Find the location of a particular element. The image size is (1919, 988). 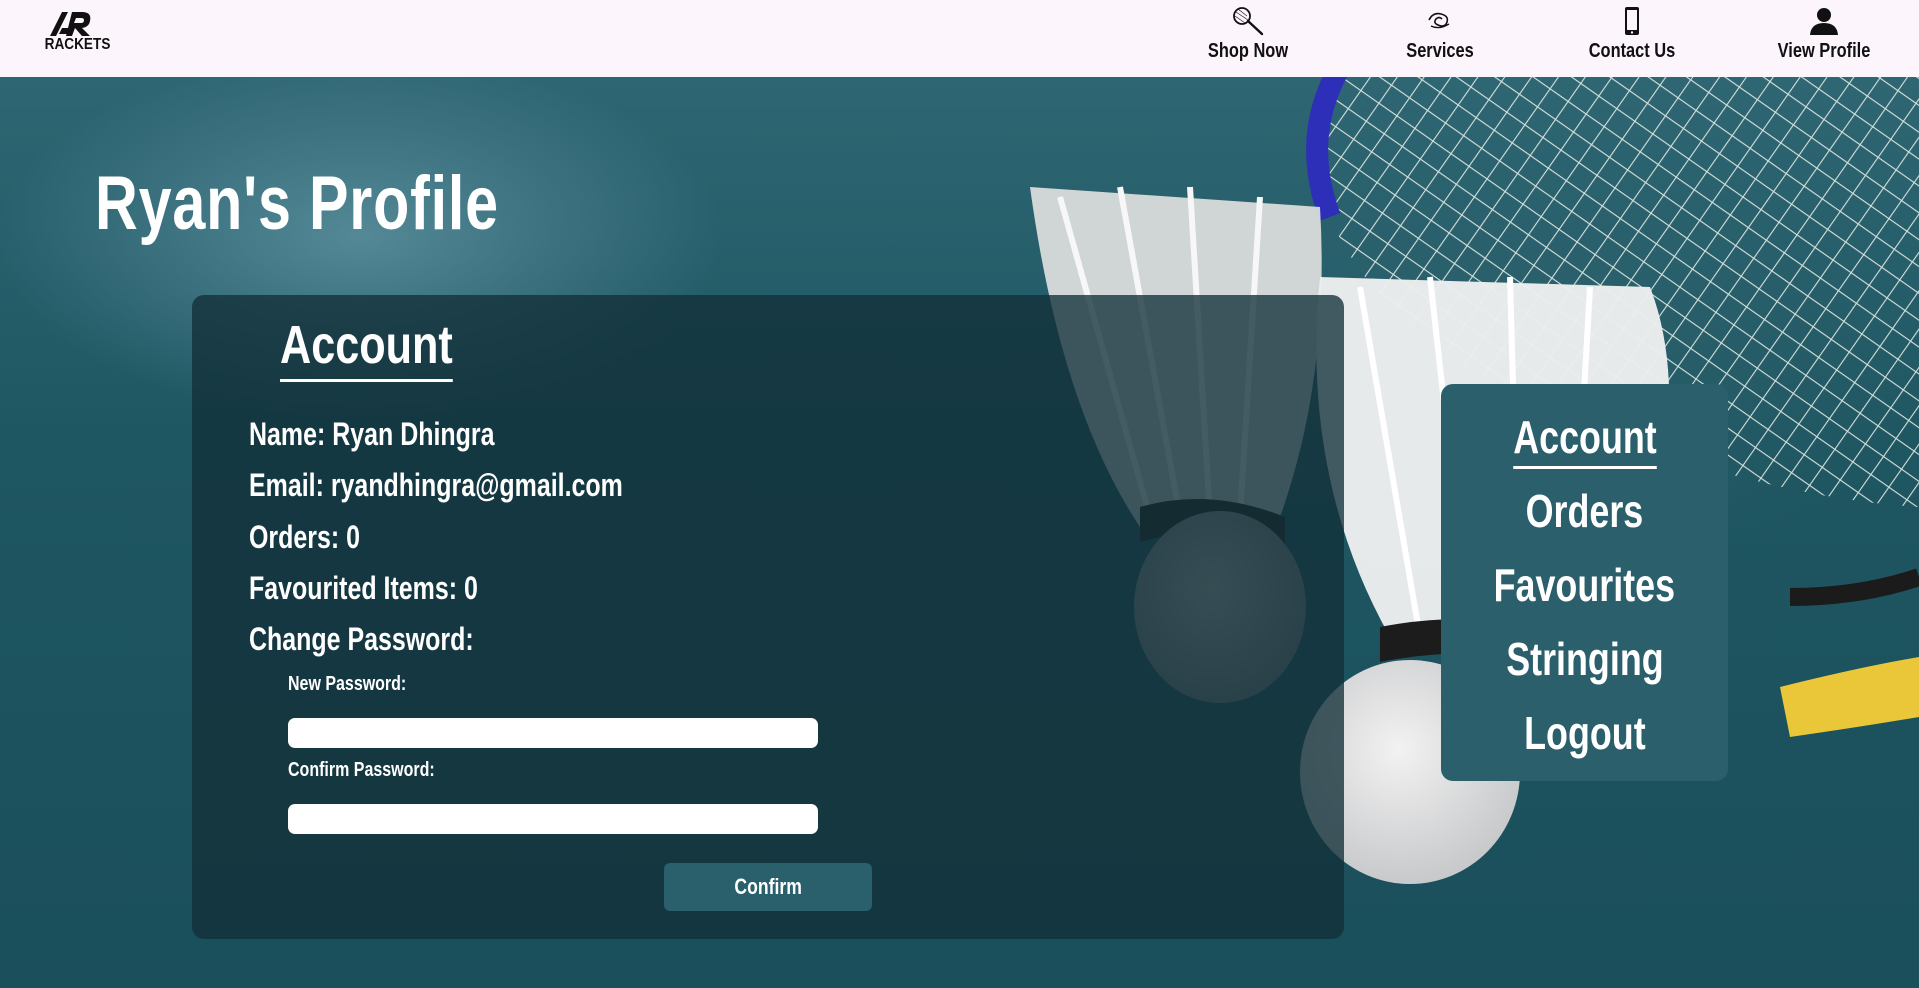

account-email: Email: ryandhingra@gmail.com is located at coordinates (436, 485).